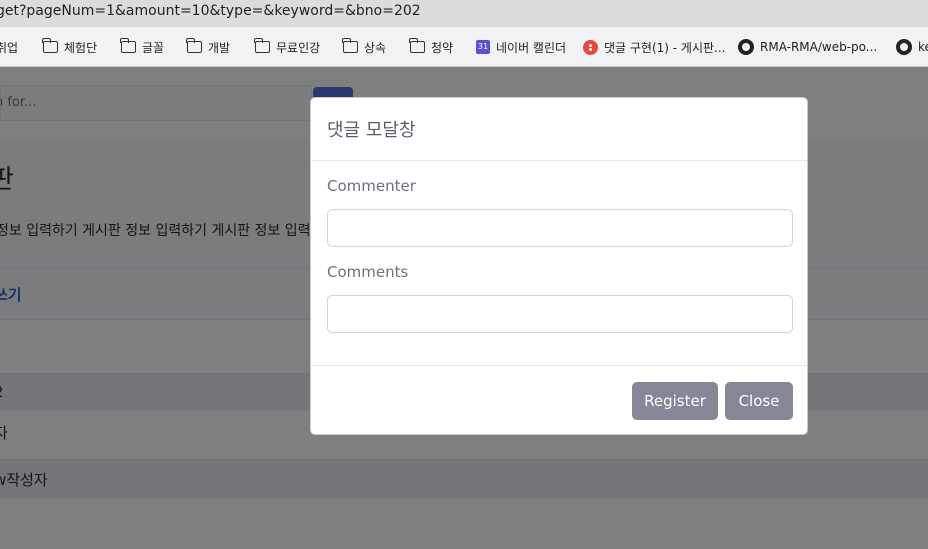  I want to click on calendar-icon: 31, so click(483, 47).